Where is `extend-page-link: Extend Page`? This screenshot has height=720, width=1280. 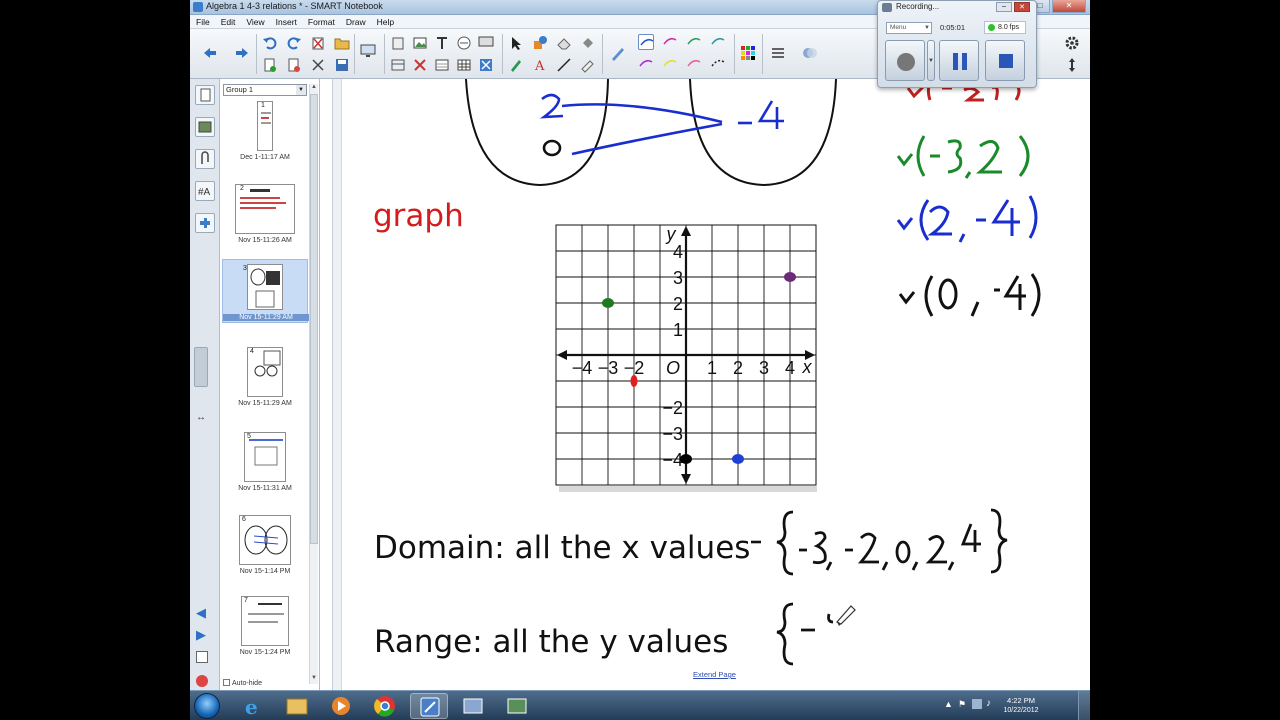
extend-page-link: Extend Page is located at coordinates (714, 674).